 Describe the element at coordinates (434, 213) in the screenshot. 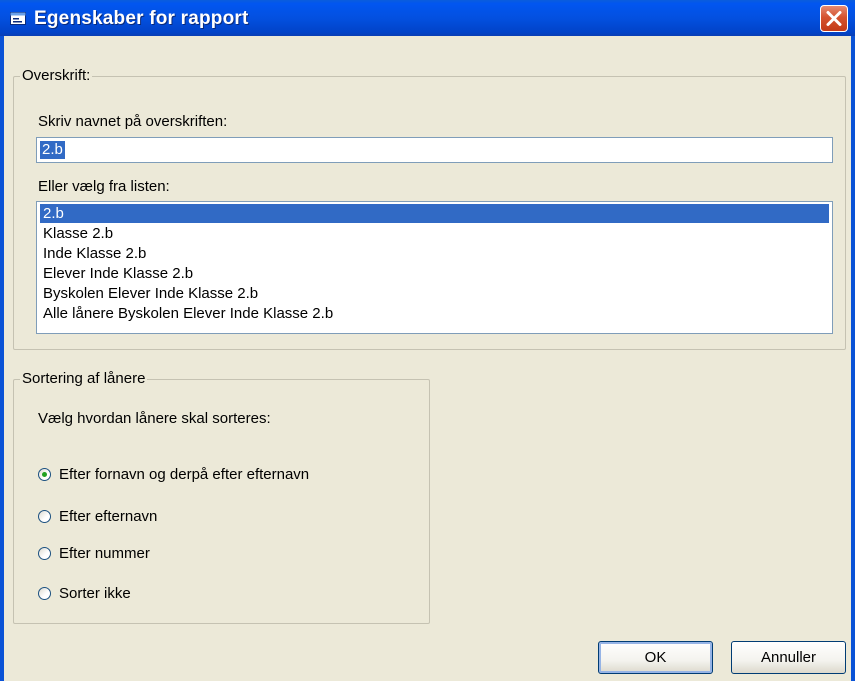

I see `list-item: 2.b` at that location.